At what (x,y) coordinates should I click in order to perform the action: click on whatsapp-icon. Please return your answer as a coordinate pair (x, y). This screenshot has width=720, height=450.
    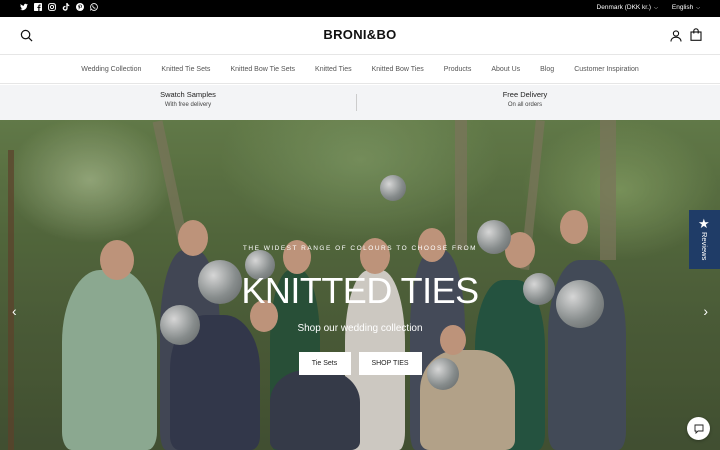
    Looking at the image, I should click on (94, 7).